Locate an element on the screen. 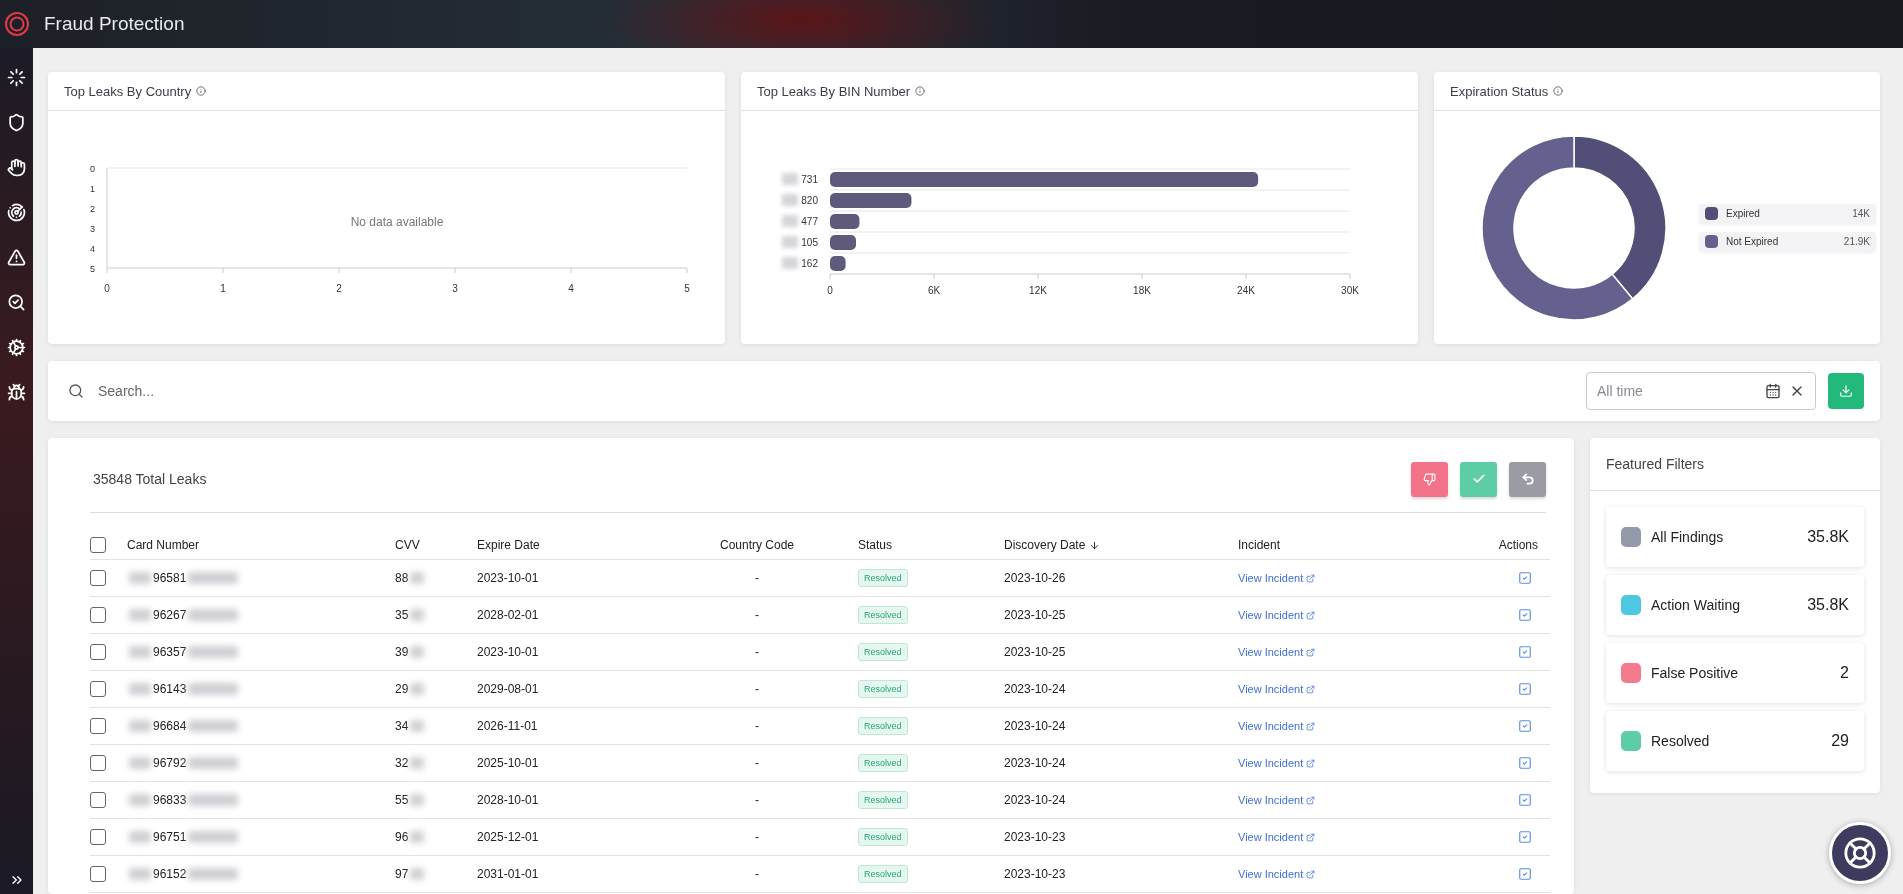 Image resolution: width=1903 pixels, height=894 pixels. select-all-checkbox is located at coordinates (98, 545).